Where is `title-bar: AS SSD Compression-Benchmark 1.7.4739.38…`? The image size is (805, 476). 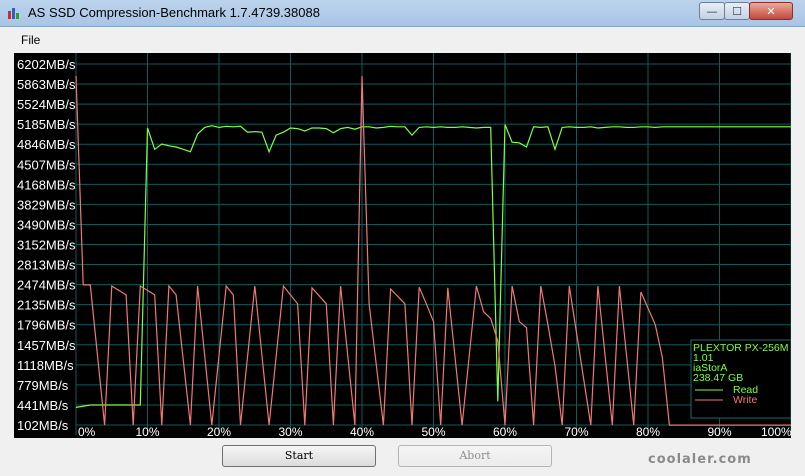 title-bar: AS SSD Compression-Benchmark 1.7.4739.38… is located at coordinates (402, 13).